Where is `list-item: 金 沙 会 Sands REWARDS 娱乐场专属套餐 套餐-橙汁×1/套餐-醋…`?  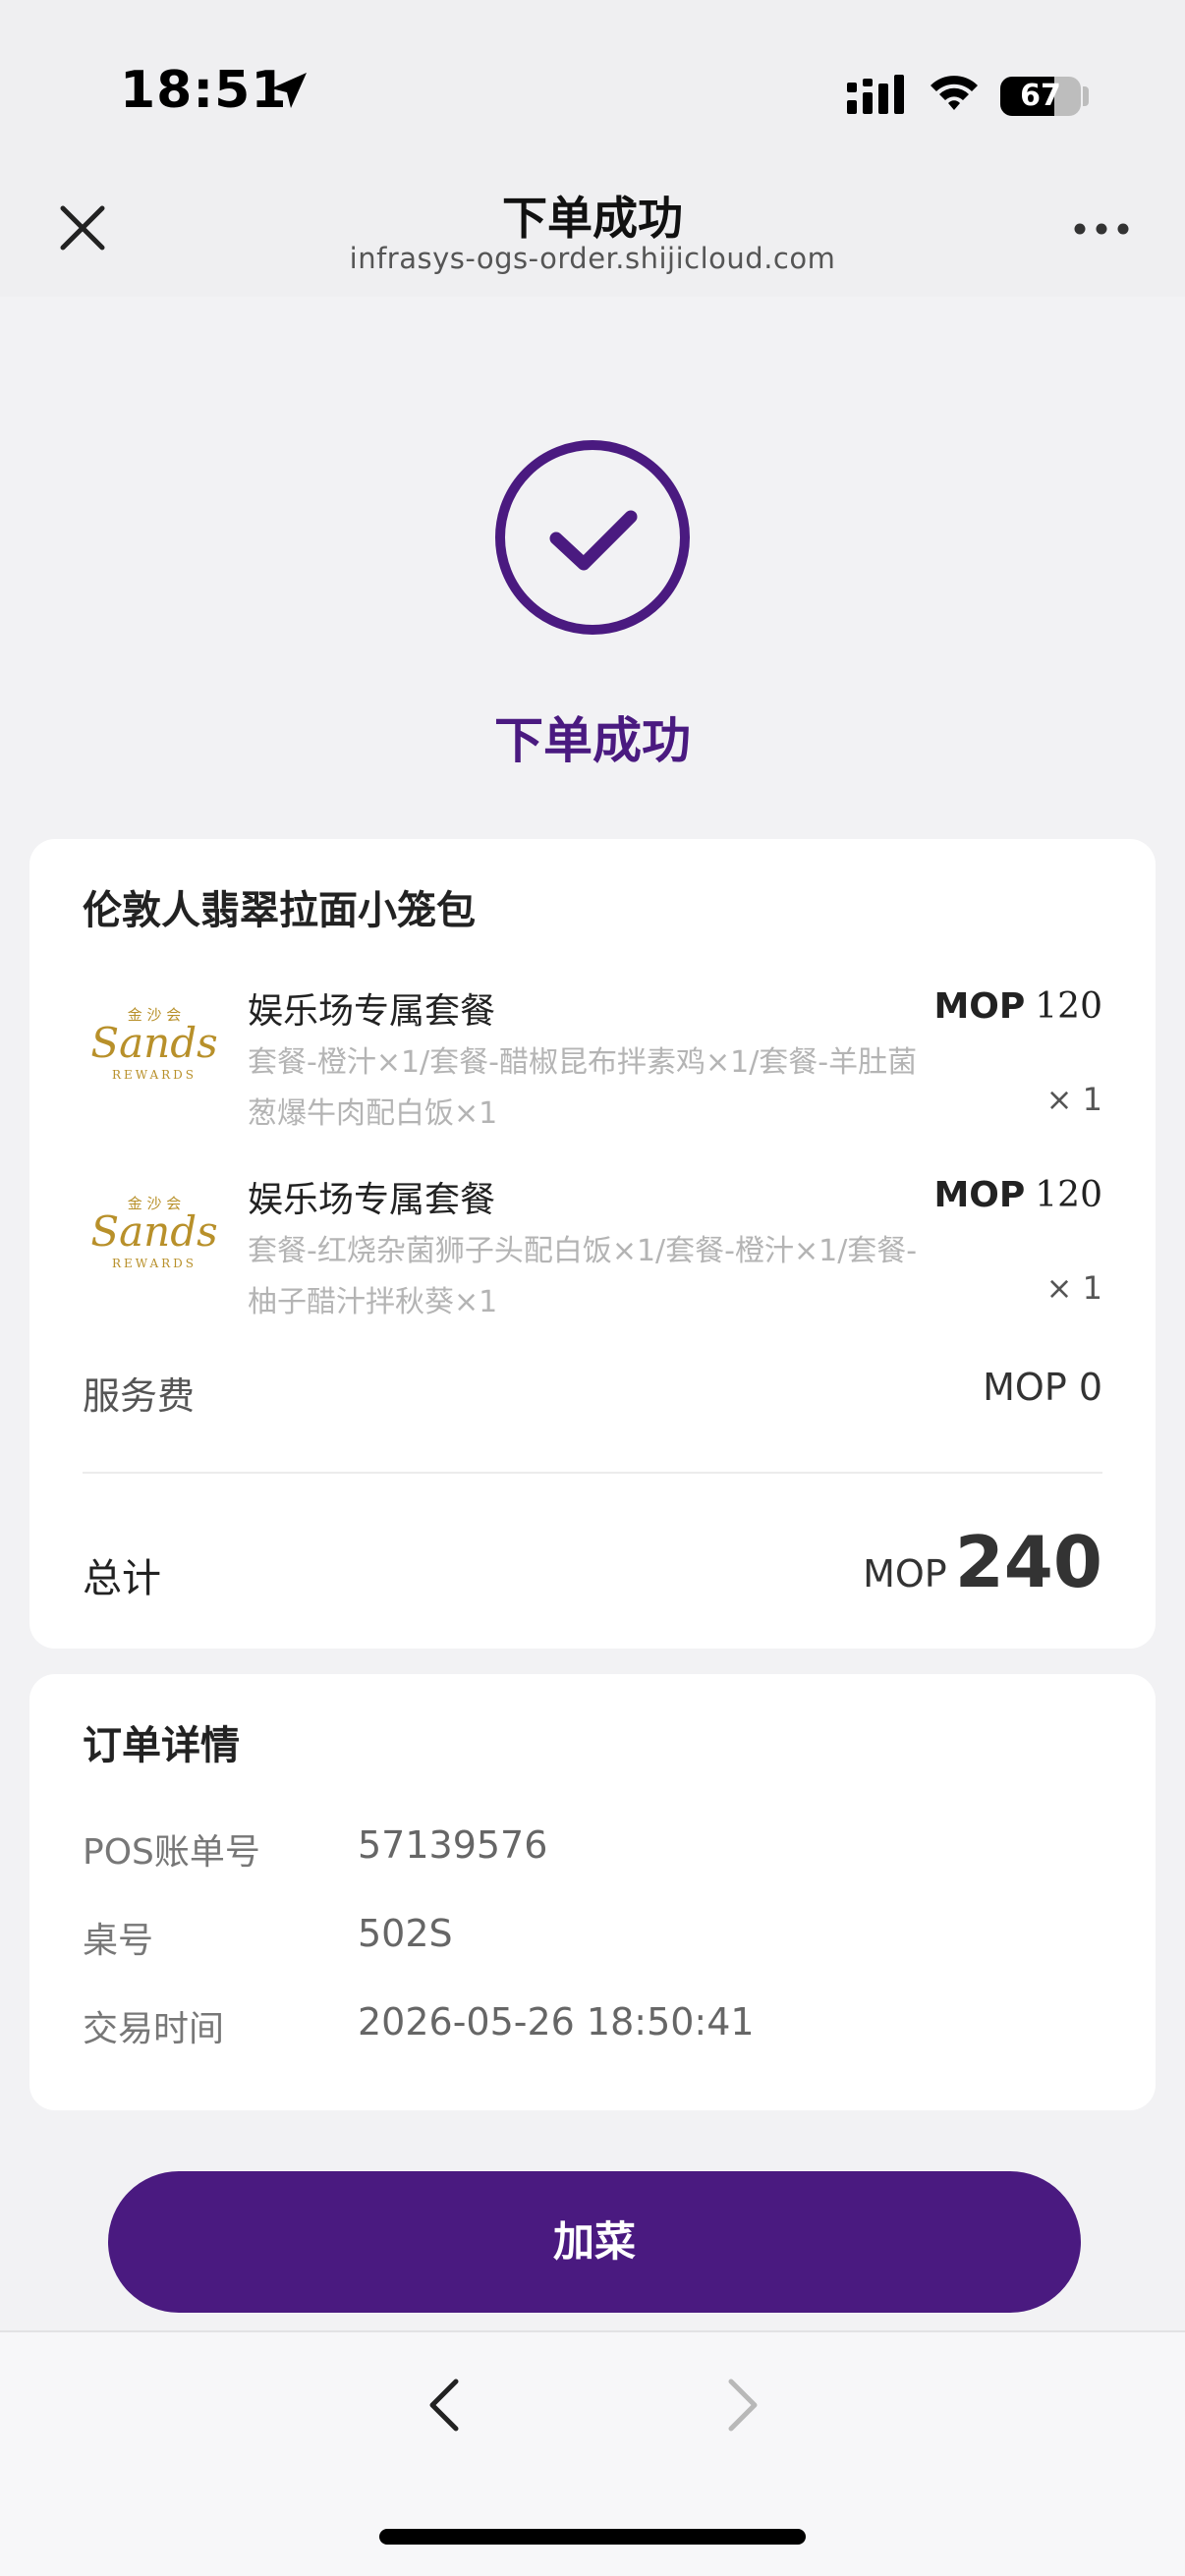 list-item: 金 沙 会 Sands REWARDS 娱乐场专属套餐 套餐-橙汁×1/套餐-醋… is located at coordinates (592, 1063).